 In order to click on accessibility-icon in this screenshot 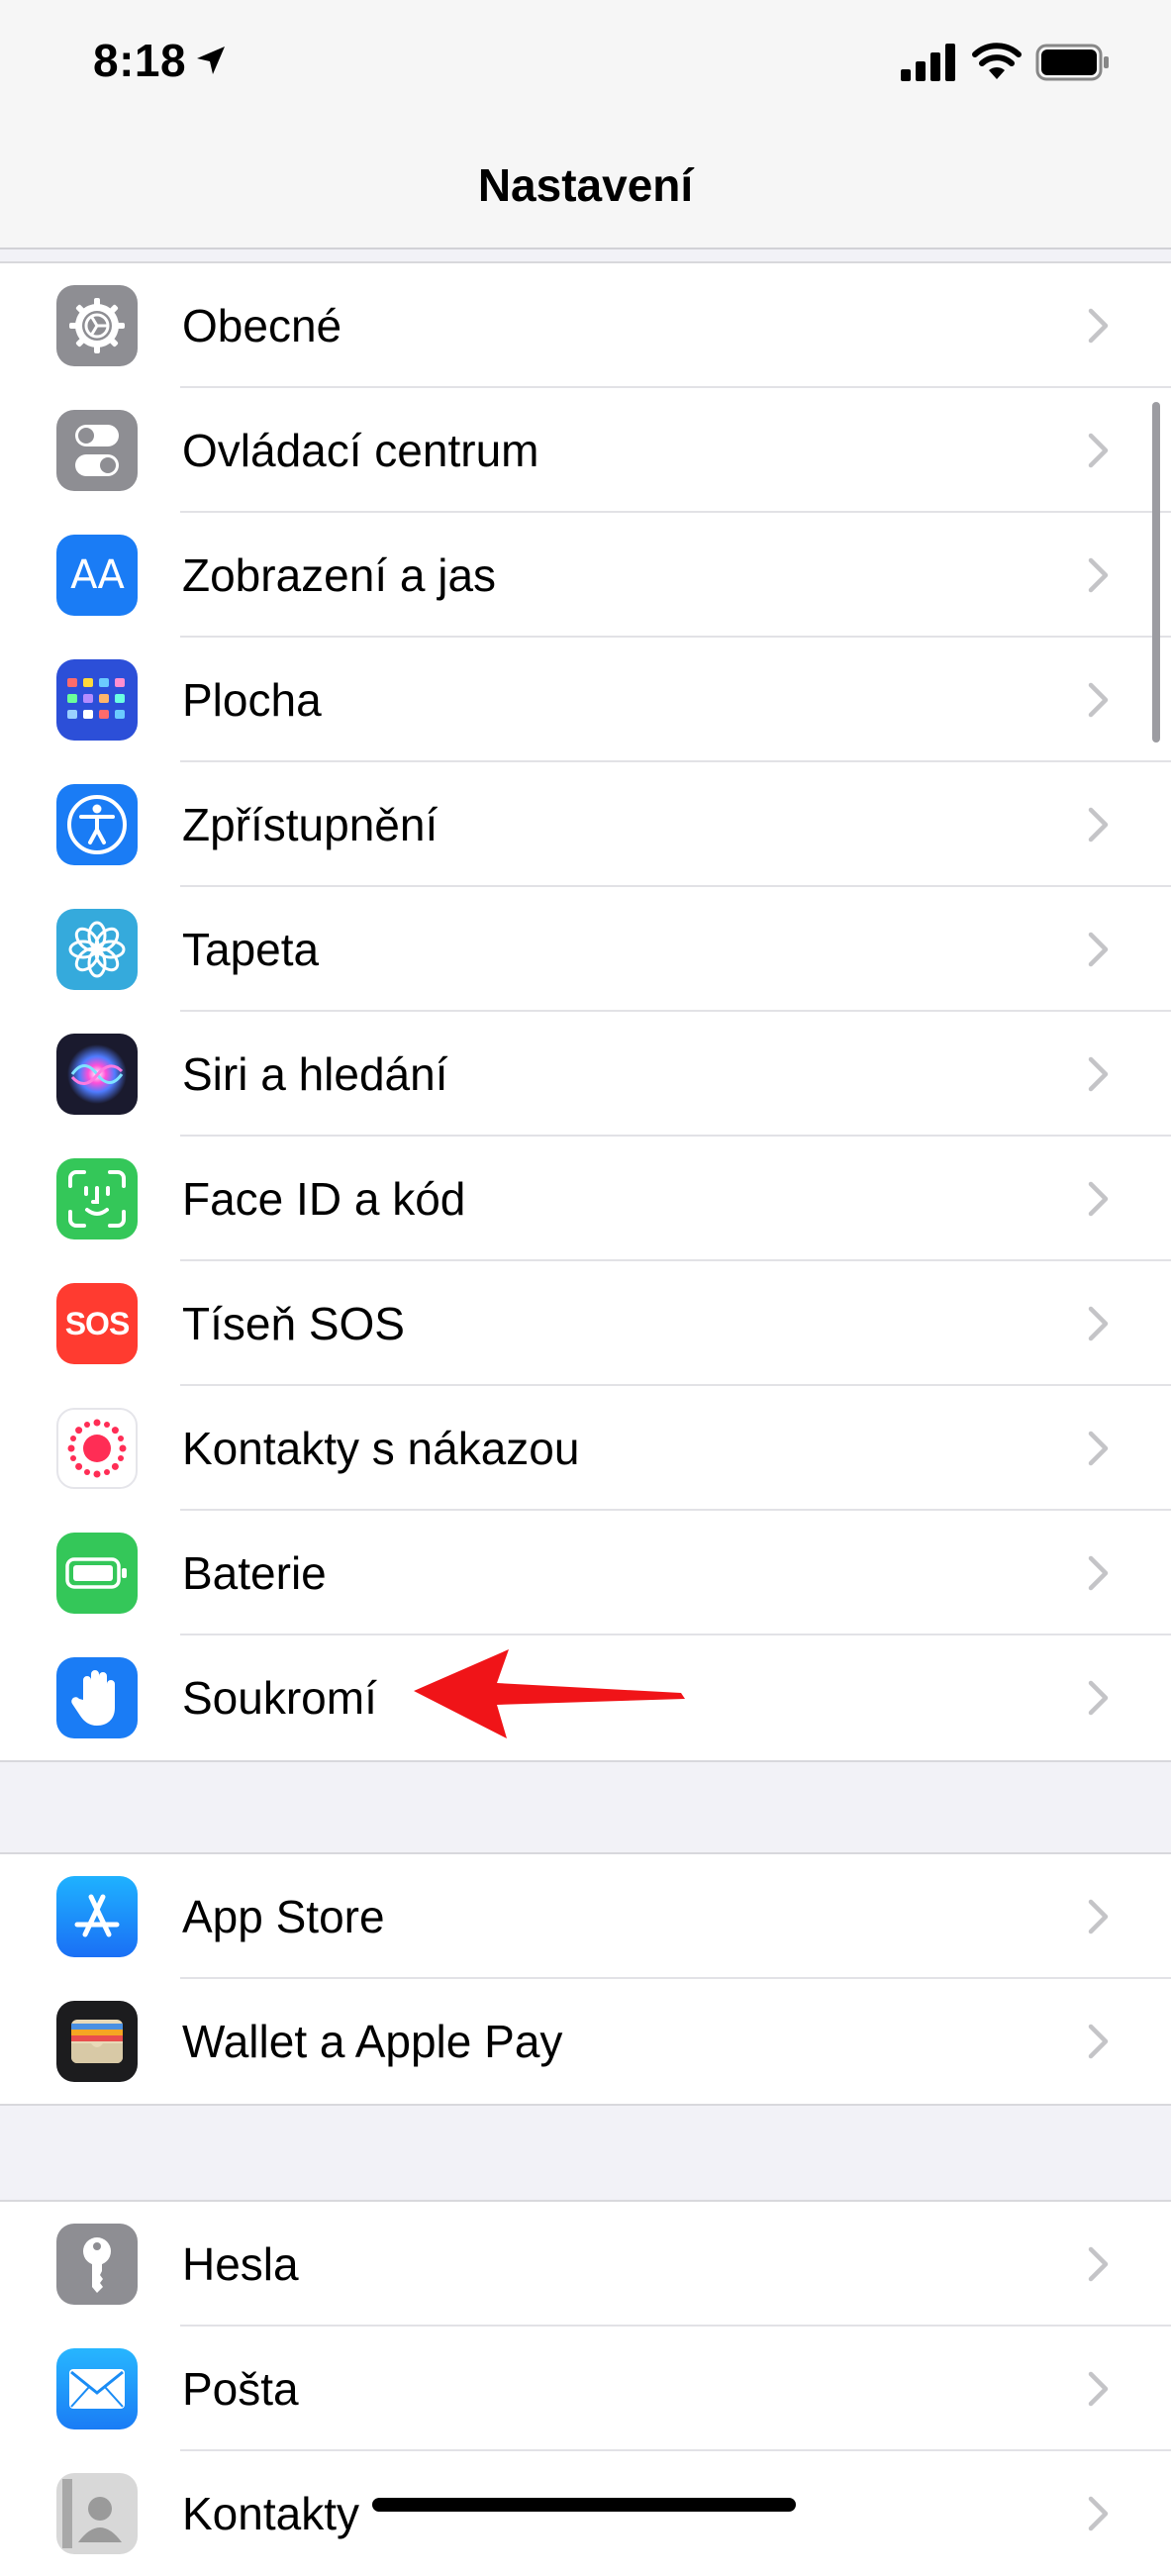, I will do `click(97, 825)`.